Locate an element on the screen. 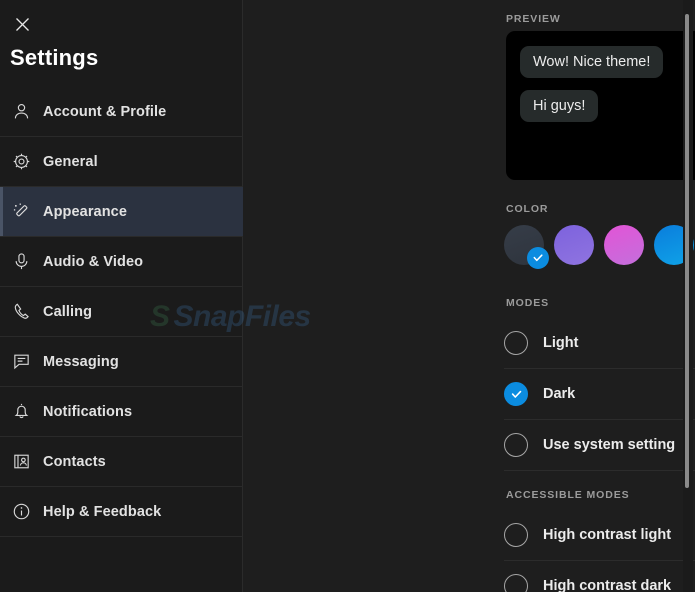  sidebar-item-appearance: Appearance is located at coordinates (121, 212).